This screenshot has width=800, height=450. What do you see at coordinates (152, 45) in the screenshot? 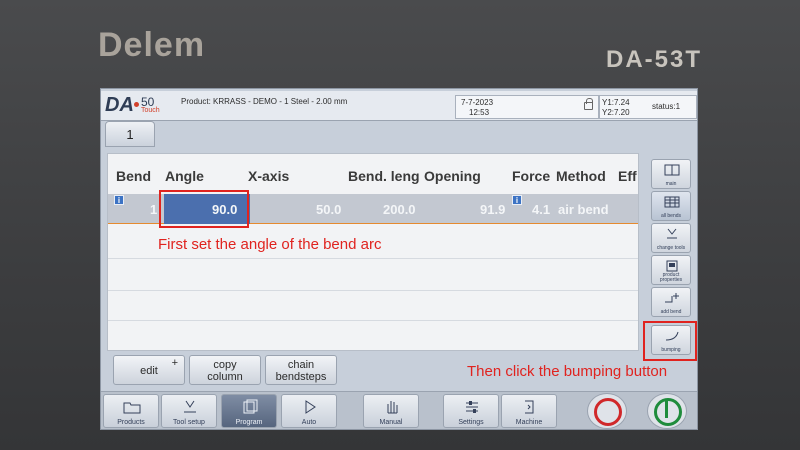
I see `brand-logo: Delem` at bounding box center [152, 45].